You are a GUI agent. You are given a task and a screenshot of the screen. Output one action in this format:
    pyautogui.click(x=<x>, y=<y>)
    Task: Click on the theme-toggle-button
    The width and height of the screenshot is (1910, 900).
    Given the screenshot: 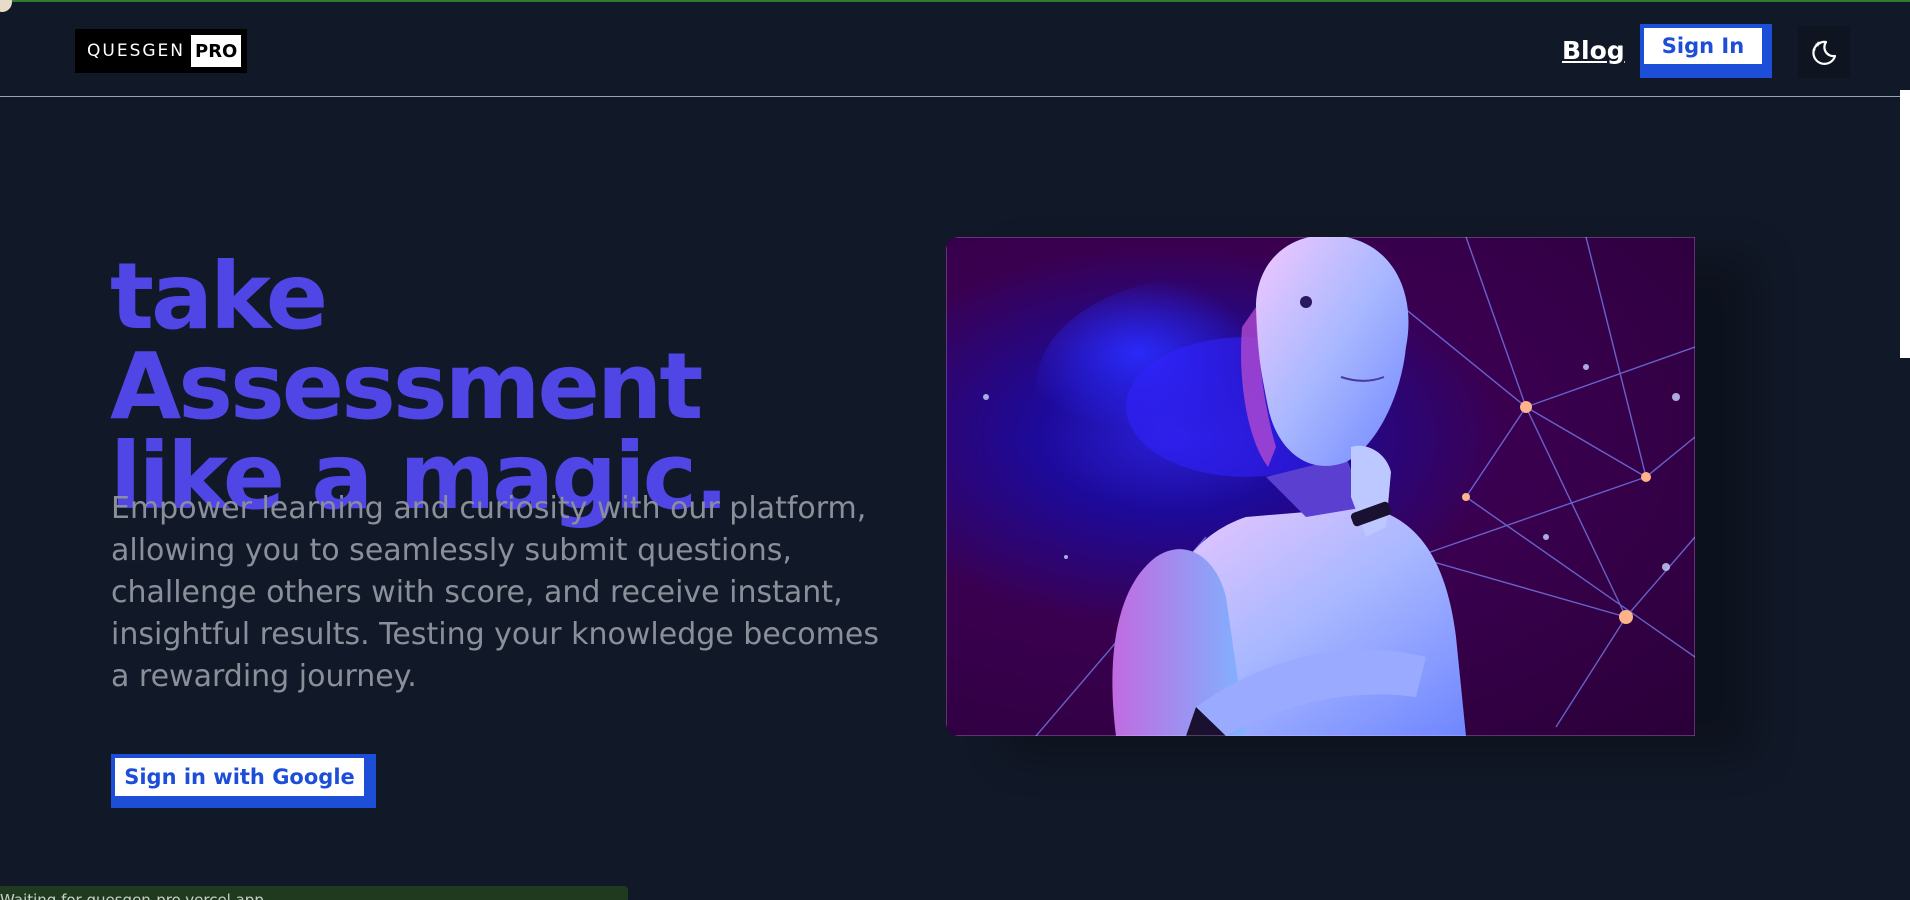 What is the action you would take?
    pyautogui.click(x=1824, y=52)
    